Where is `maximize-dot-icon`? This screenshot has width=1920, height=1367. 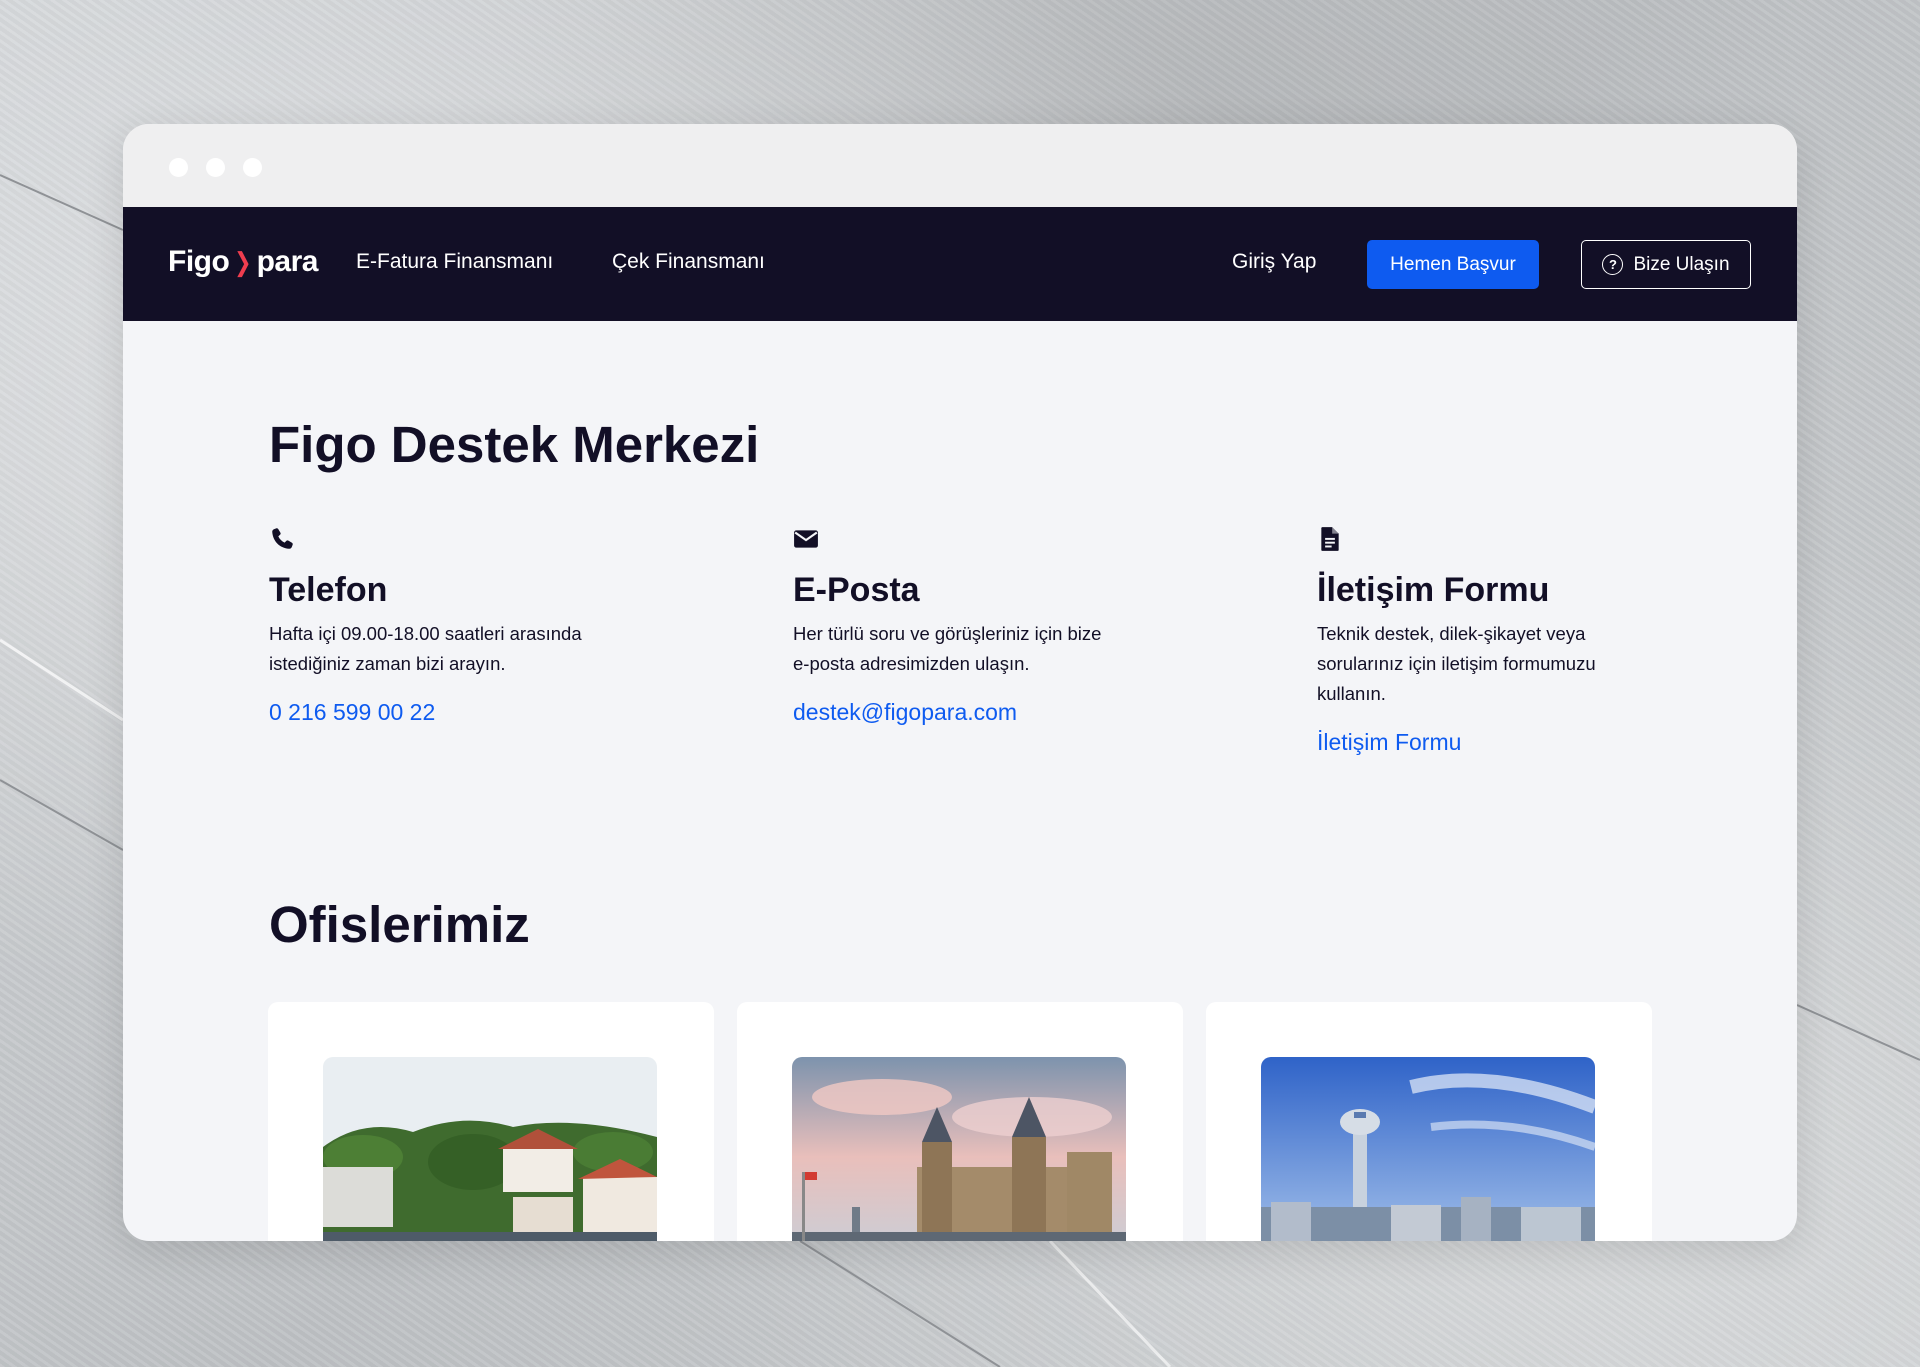 maximize-dot-icon is located at coordinates (252, 167).